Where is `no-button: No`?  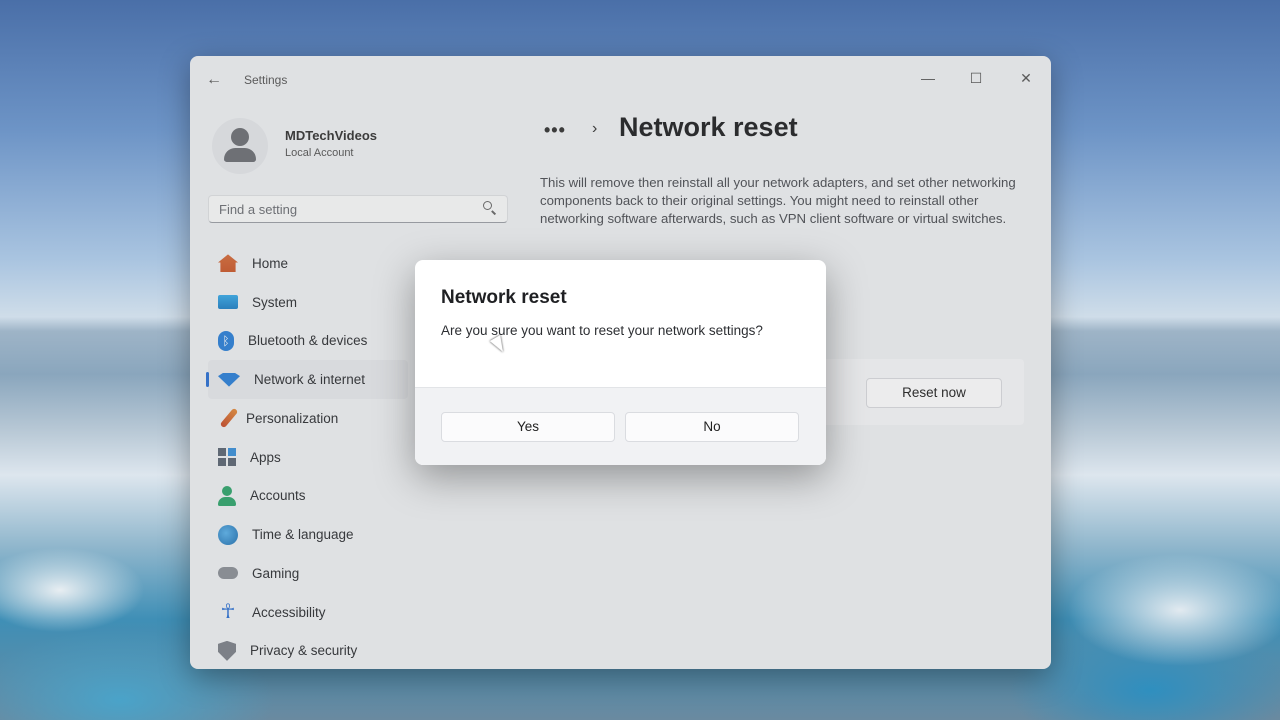
no-button: No is located at coordinates (712, 427).